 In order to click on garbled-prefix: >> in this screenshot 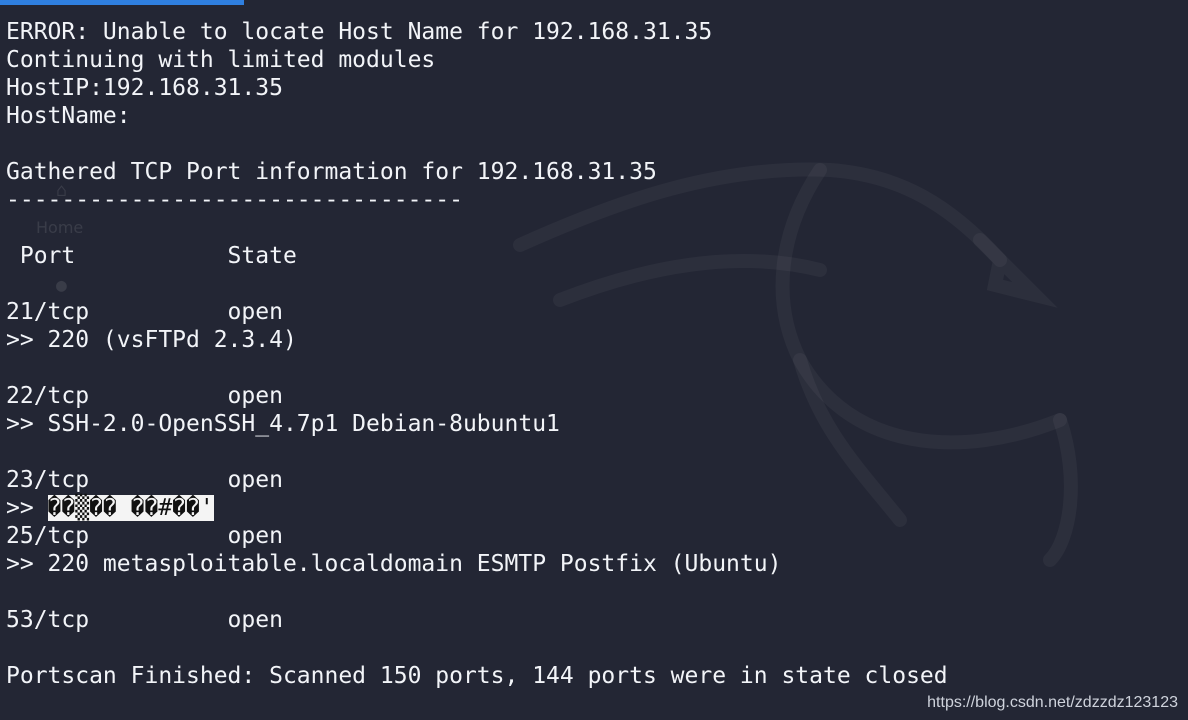, I will do `click(27, 508)`.